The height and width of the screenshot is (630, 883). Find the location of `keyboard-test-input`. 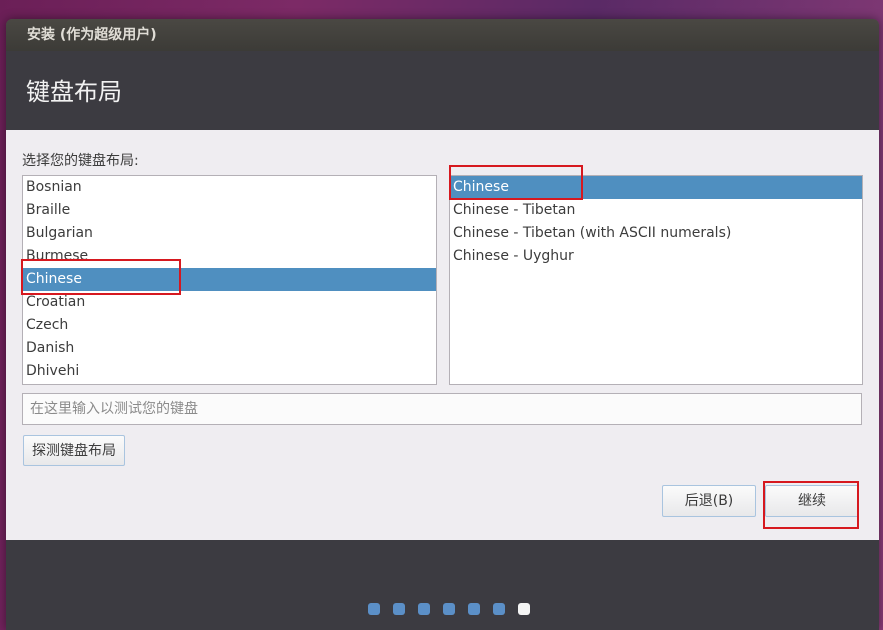

keyboard-test-input is located at coordinates (442, 409).